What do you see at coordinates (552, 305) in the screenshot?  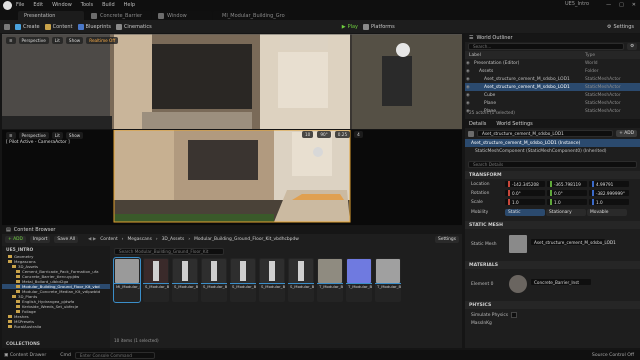 I see `physics-section: PHYSICS` at bounding box center [552, 305].